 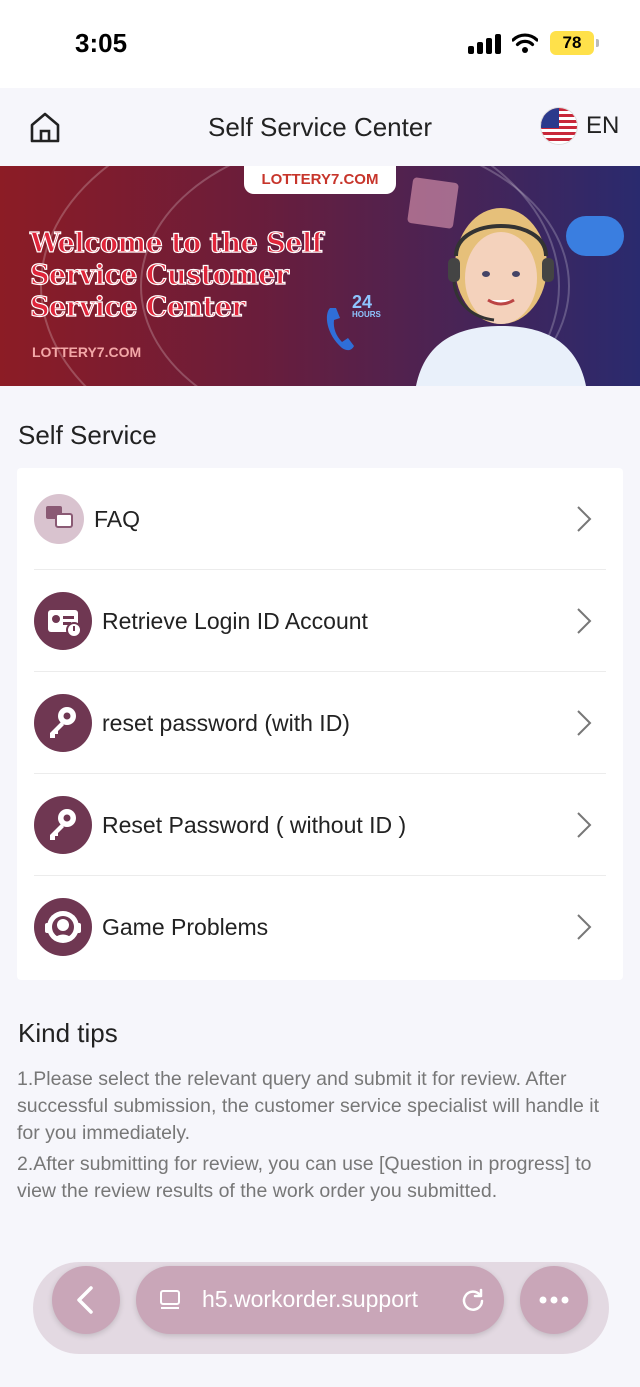 What do you see at coordinates (320, 519) in the screenshot?
I see `list-item-faq: FAQ` at bounding box center [320, 519].